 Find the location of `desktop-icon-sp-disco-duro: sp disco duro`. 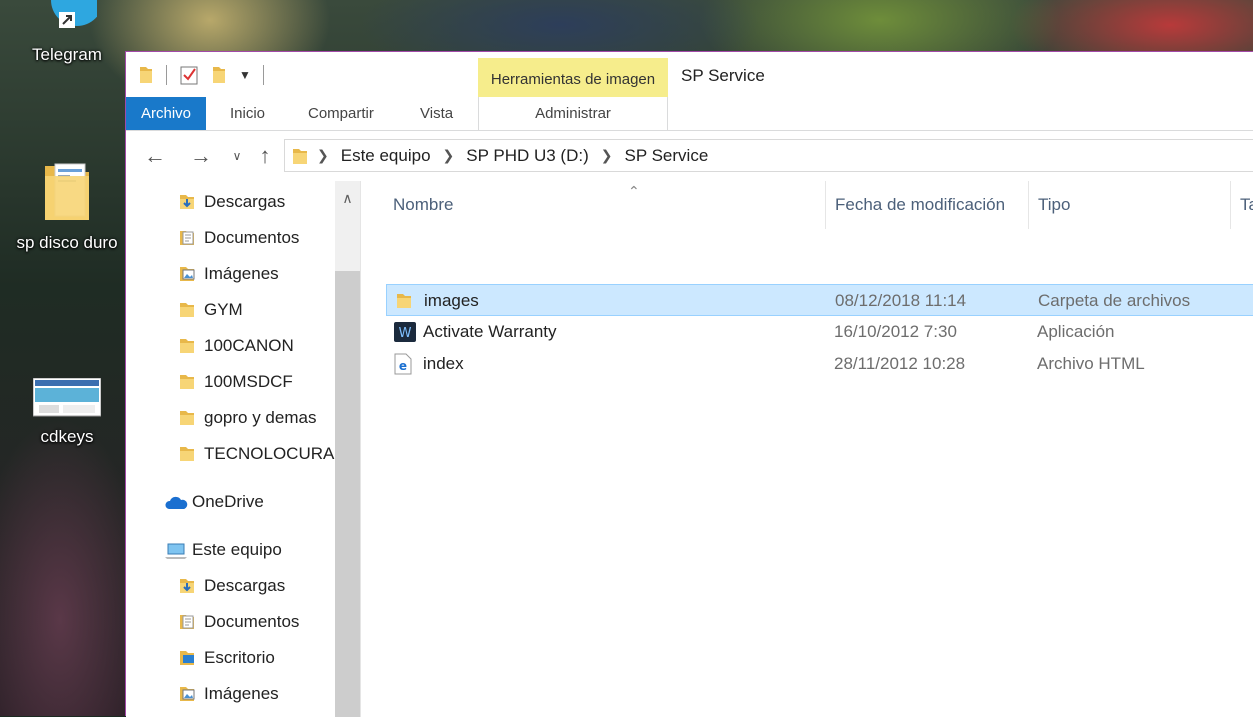

desktop-icon-sp-disco-duro: sp disco duro is located at coordinates (67, 206).